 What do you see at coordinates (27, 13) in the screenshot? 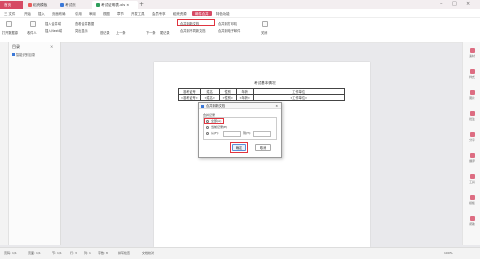
I see `menu-home: 开始` at bounding box center [27, 13].